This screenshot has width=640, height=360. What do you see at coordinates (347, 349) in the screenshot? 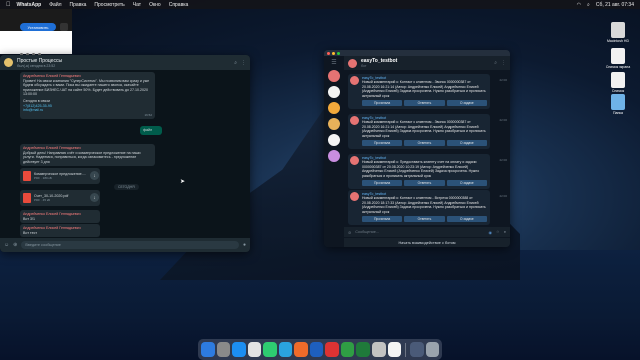
I see `excel-icon` at bounding box center [347, 349].